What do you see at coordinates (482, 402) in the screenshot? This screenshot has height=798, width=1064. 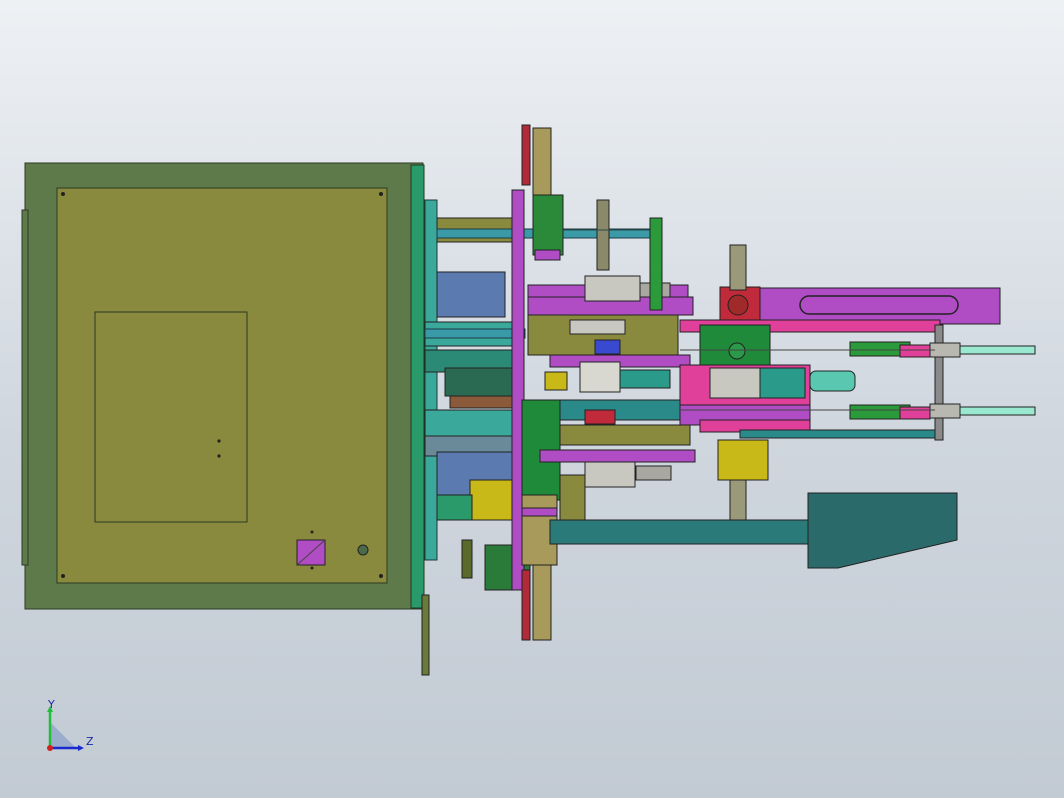 I see `rack` at bounding box center [482, 402].